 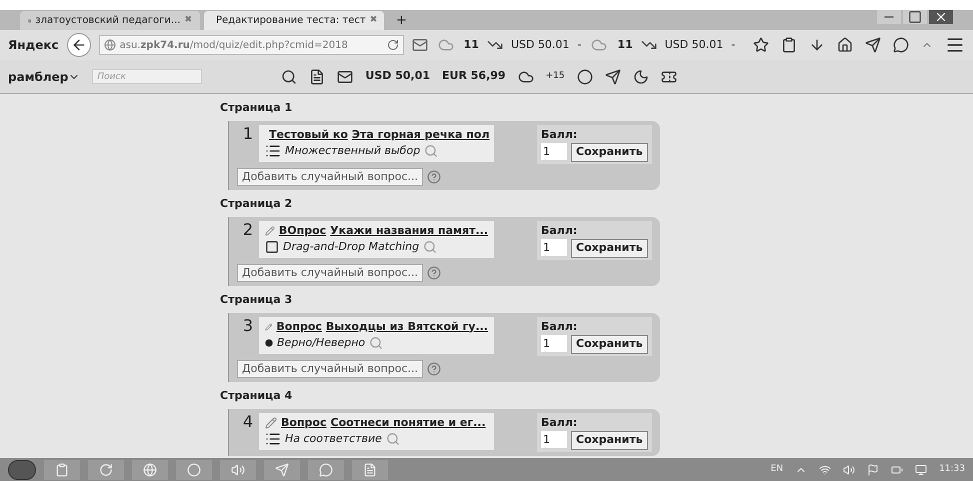 I want to click on page-heading: Страница 4, so click(x=257, y=396).